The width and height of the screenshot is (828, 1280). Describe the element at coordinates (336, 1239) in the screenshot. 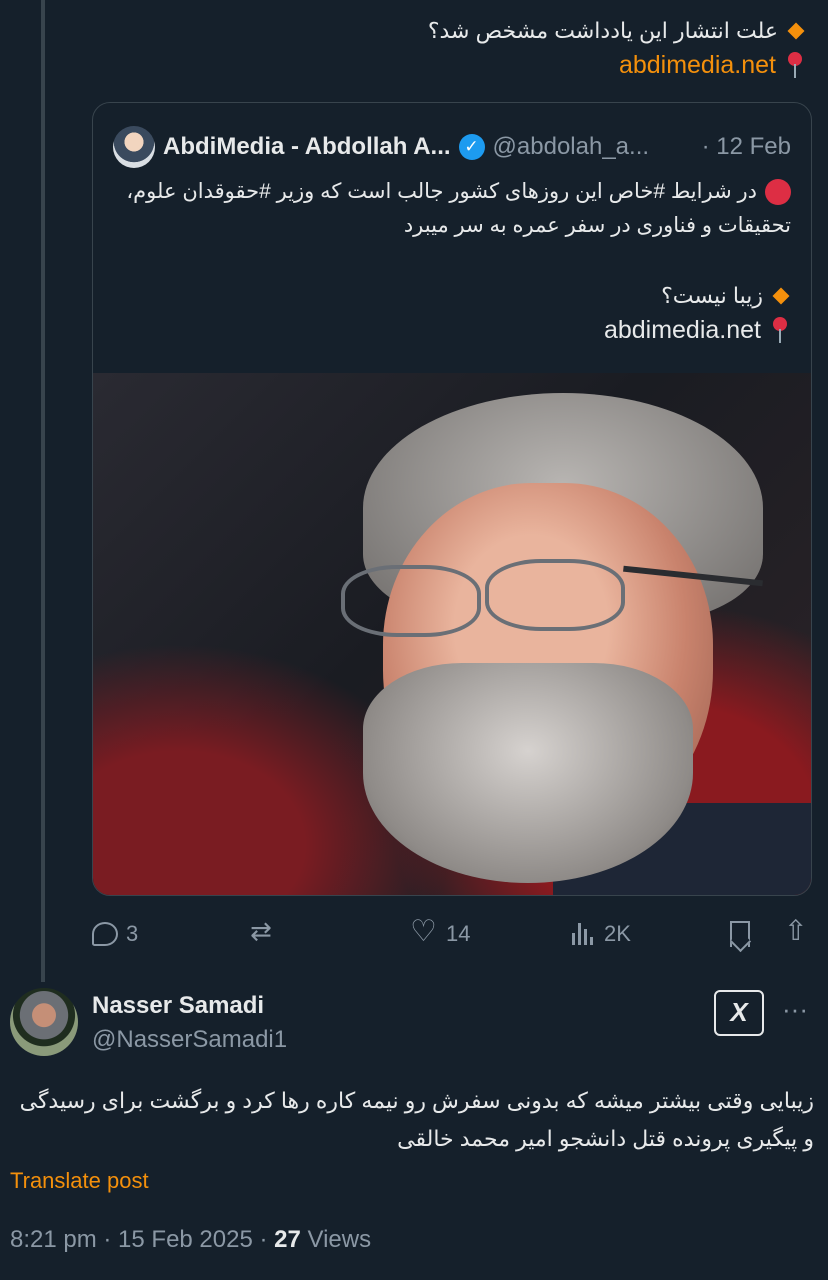

I see `views-label: Views` at that location.